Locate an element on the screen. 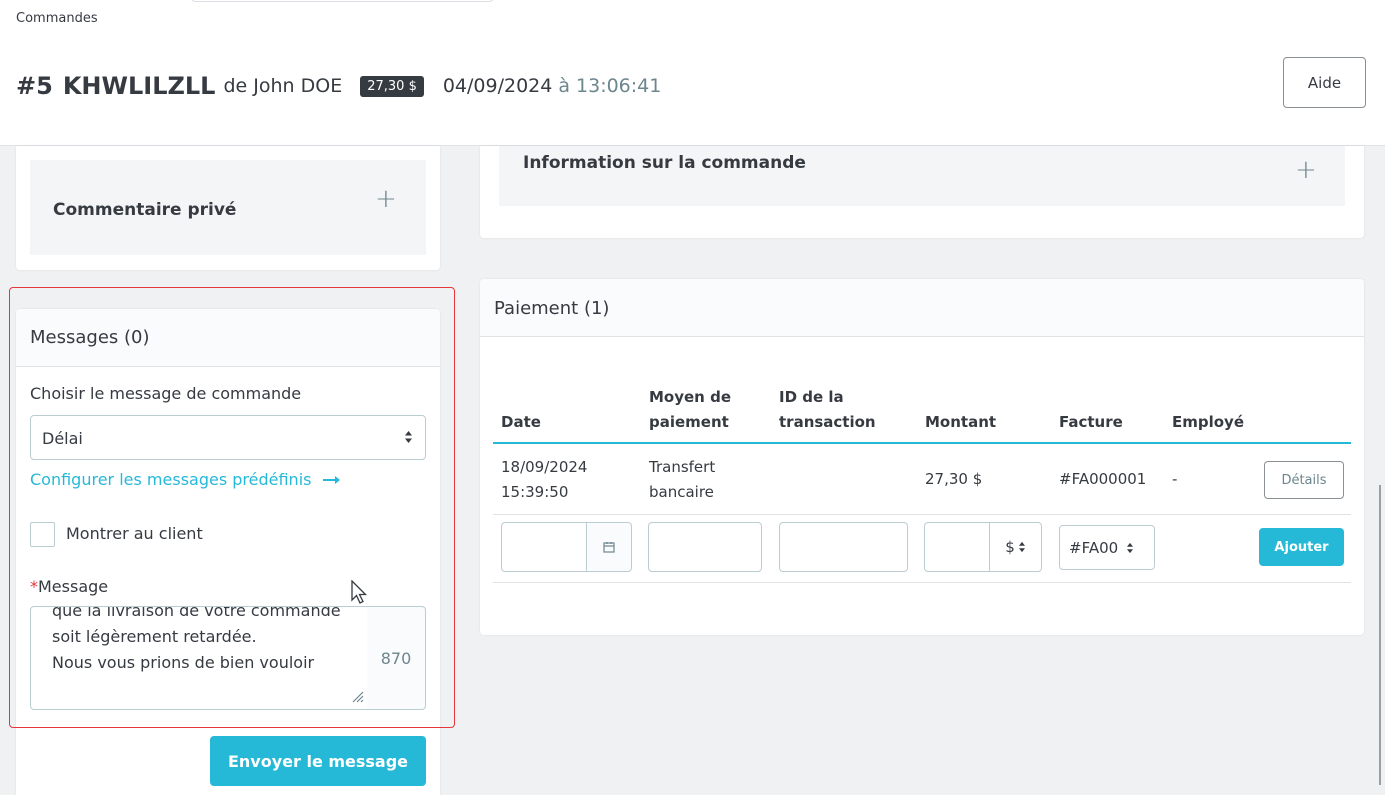 This screenshot has height=795, width=1385. currency-select: $ is located at coordinates (1015, 547).